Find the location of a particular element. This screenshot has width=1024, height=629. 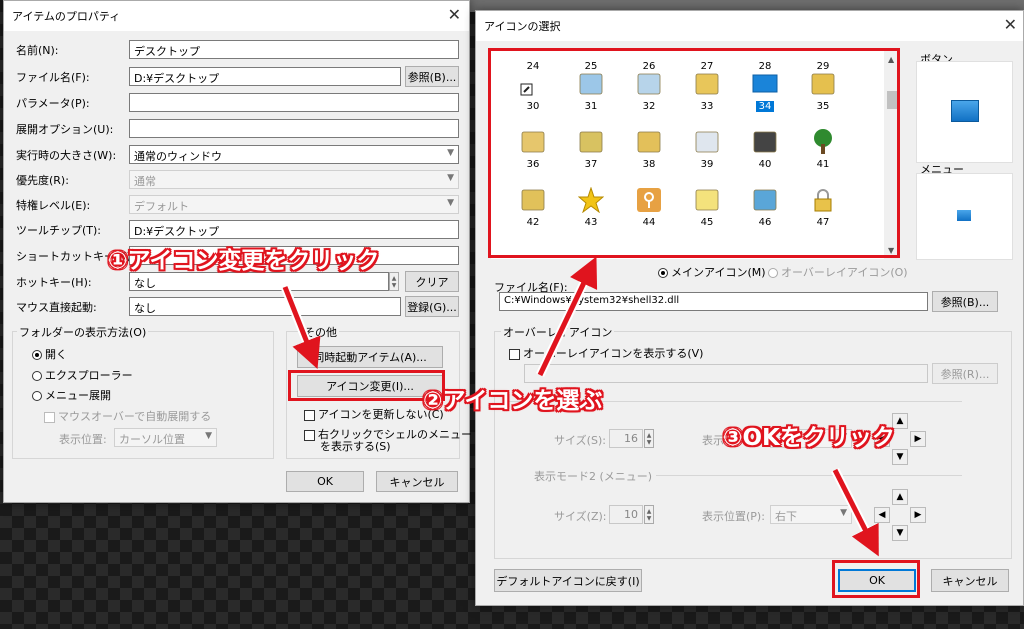

annotation-step3: ③OKをクリック is located at coordinates (809, 438).